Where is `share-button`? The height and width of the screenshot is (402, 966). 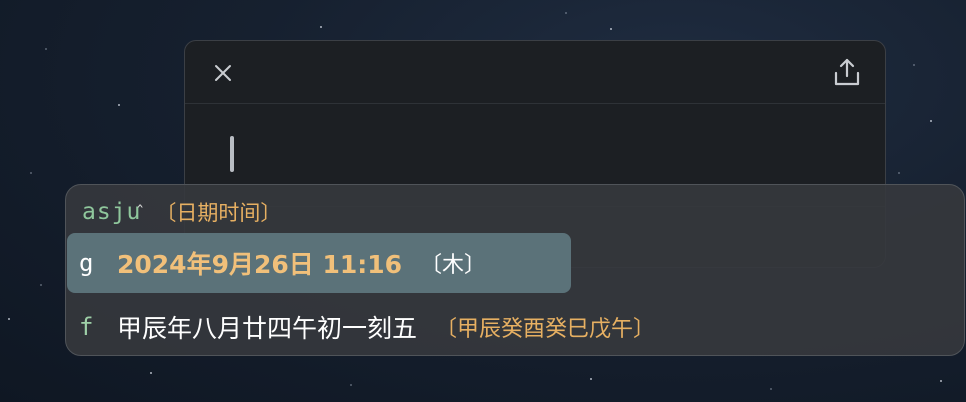
share-button is located at coordinates (847, 72).